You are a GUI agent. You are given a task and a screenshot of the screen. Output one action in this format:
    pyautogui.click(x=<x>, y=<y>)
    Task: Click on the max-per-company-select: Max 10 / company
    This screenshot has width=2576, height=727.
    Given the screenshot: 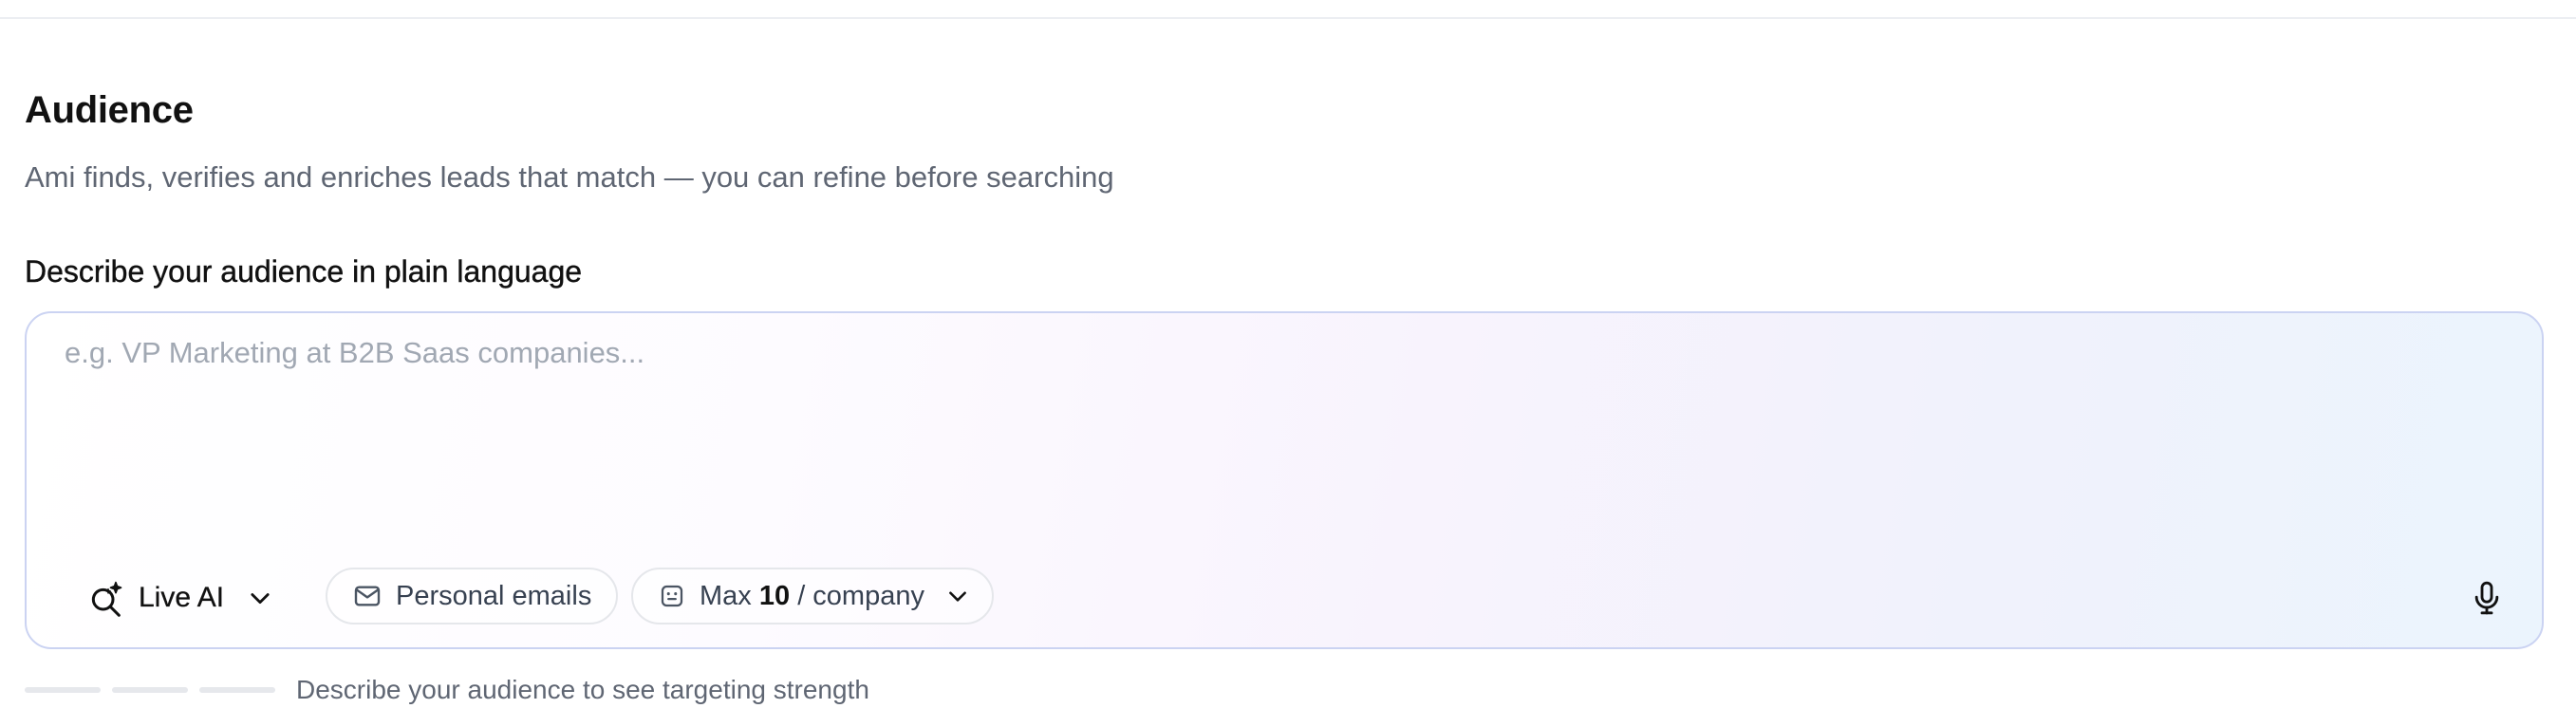 What is the action you would take?
    pyautogui.click(x=813, y=596)
    